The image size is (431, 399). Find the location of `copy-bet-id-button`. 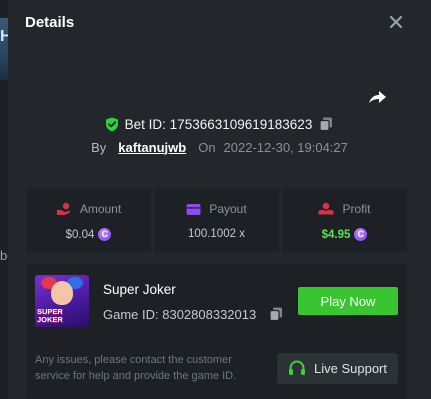

copy-bet-id-button is located at coordinates (326, 124).